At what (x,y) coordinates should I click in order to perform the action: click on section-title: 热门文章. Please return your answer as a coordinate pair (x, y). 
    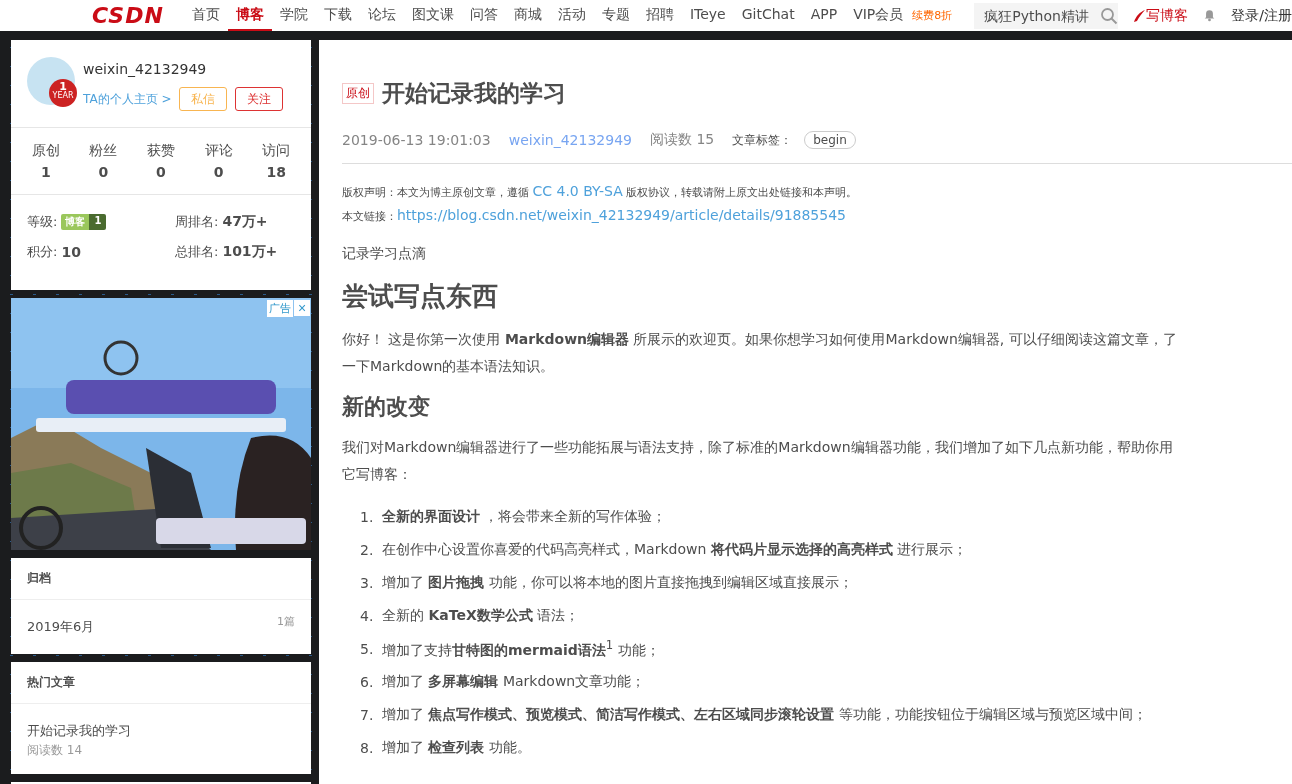
    Looking at the image, I should click on (161, 683).